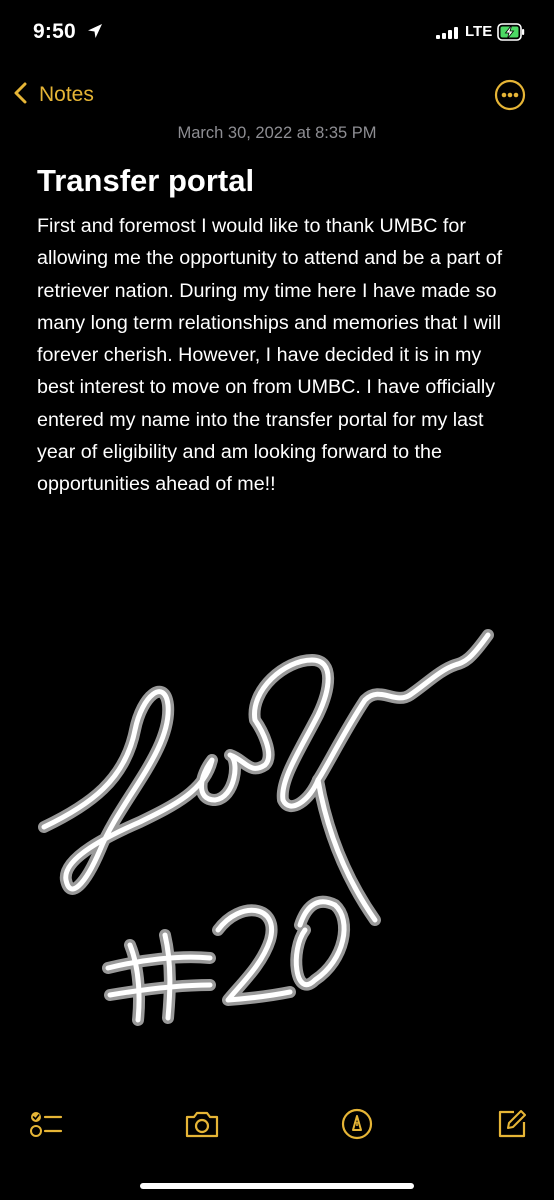  What do you see at coordinates (66, 94) in the screenshot?
I see `back-label: Notes` at bounding box center [66, 94].